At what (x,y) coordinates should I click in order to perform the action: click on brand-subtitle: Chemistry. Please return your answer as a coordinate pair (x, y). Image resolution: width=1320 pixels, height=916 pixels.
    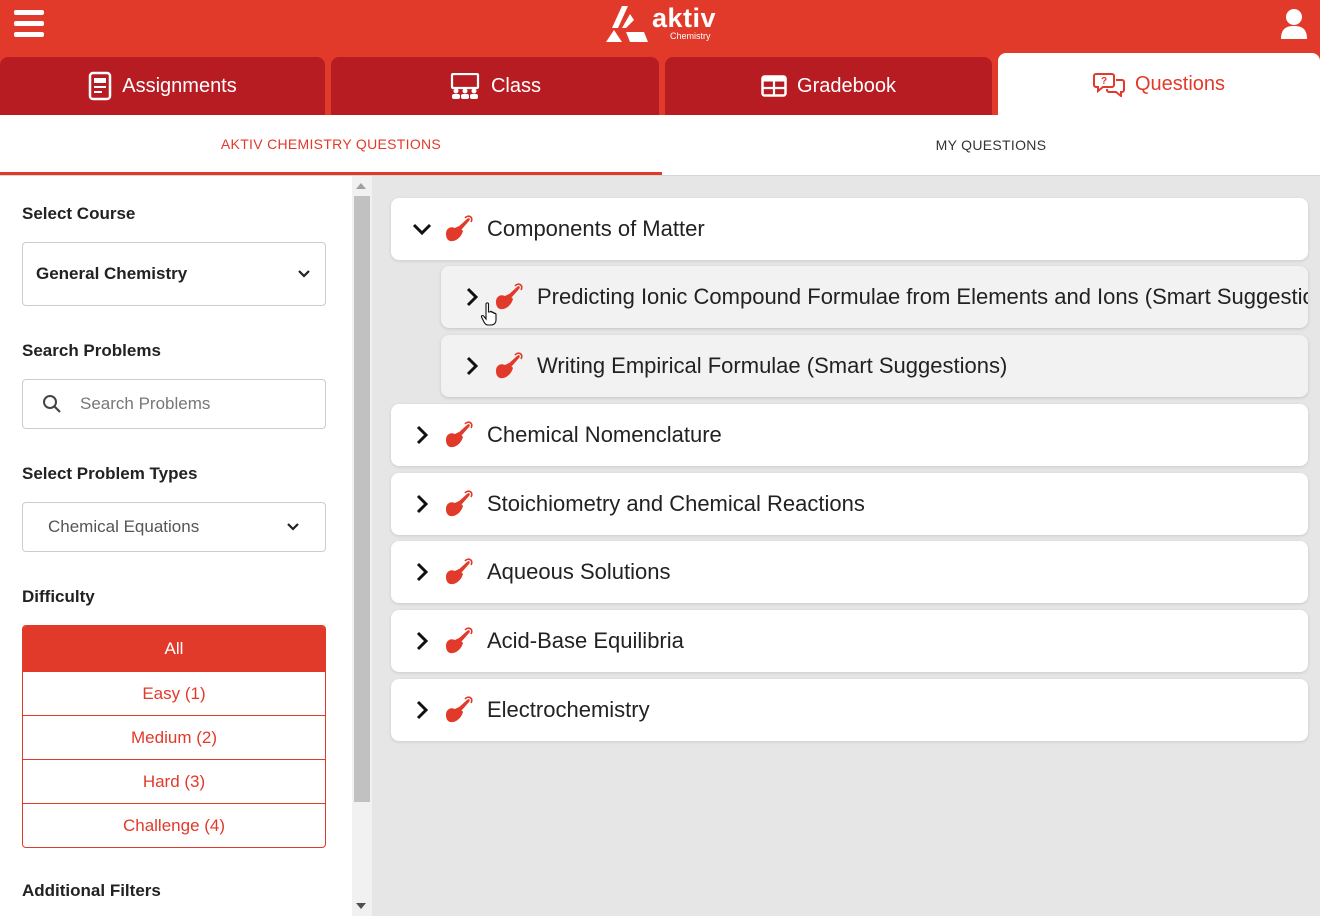
    Looking at the image, I should click on (690, 36).